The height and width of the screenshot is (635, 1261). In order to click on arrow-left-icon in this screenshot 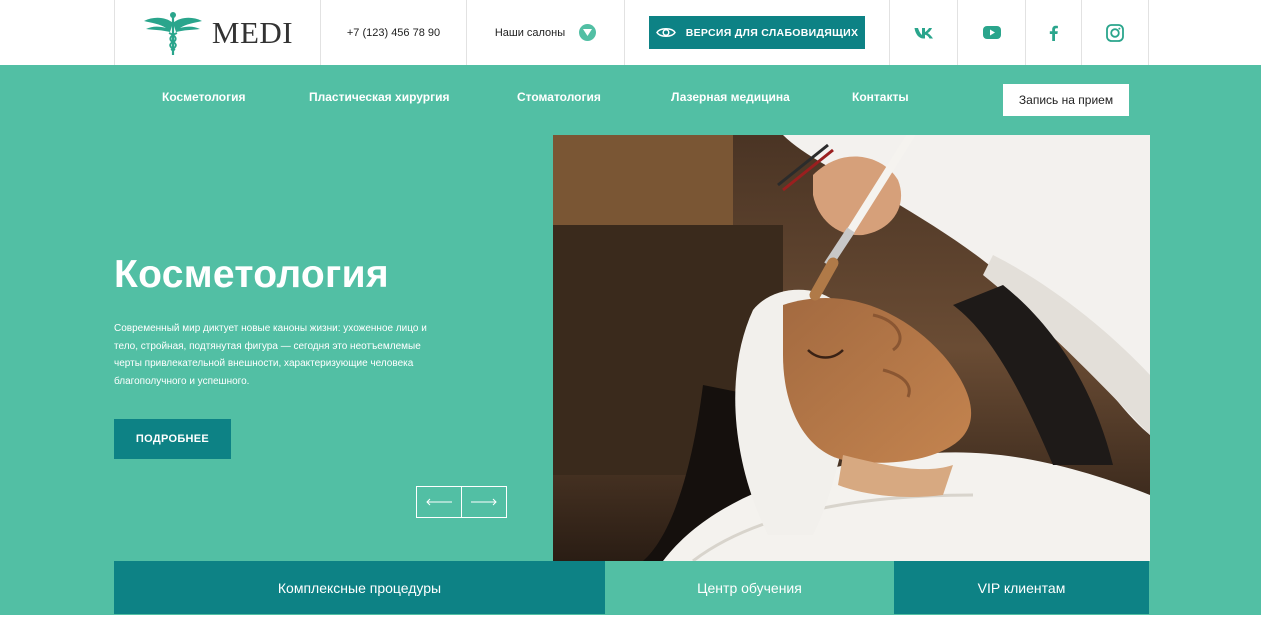, I will do `click(439, 502)`.